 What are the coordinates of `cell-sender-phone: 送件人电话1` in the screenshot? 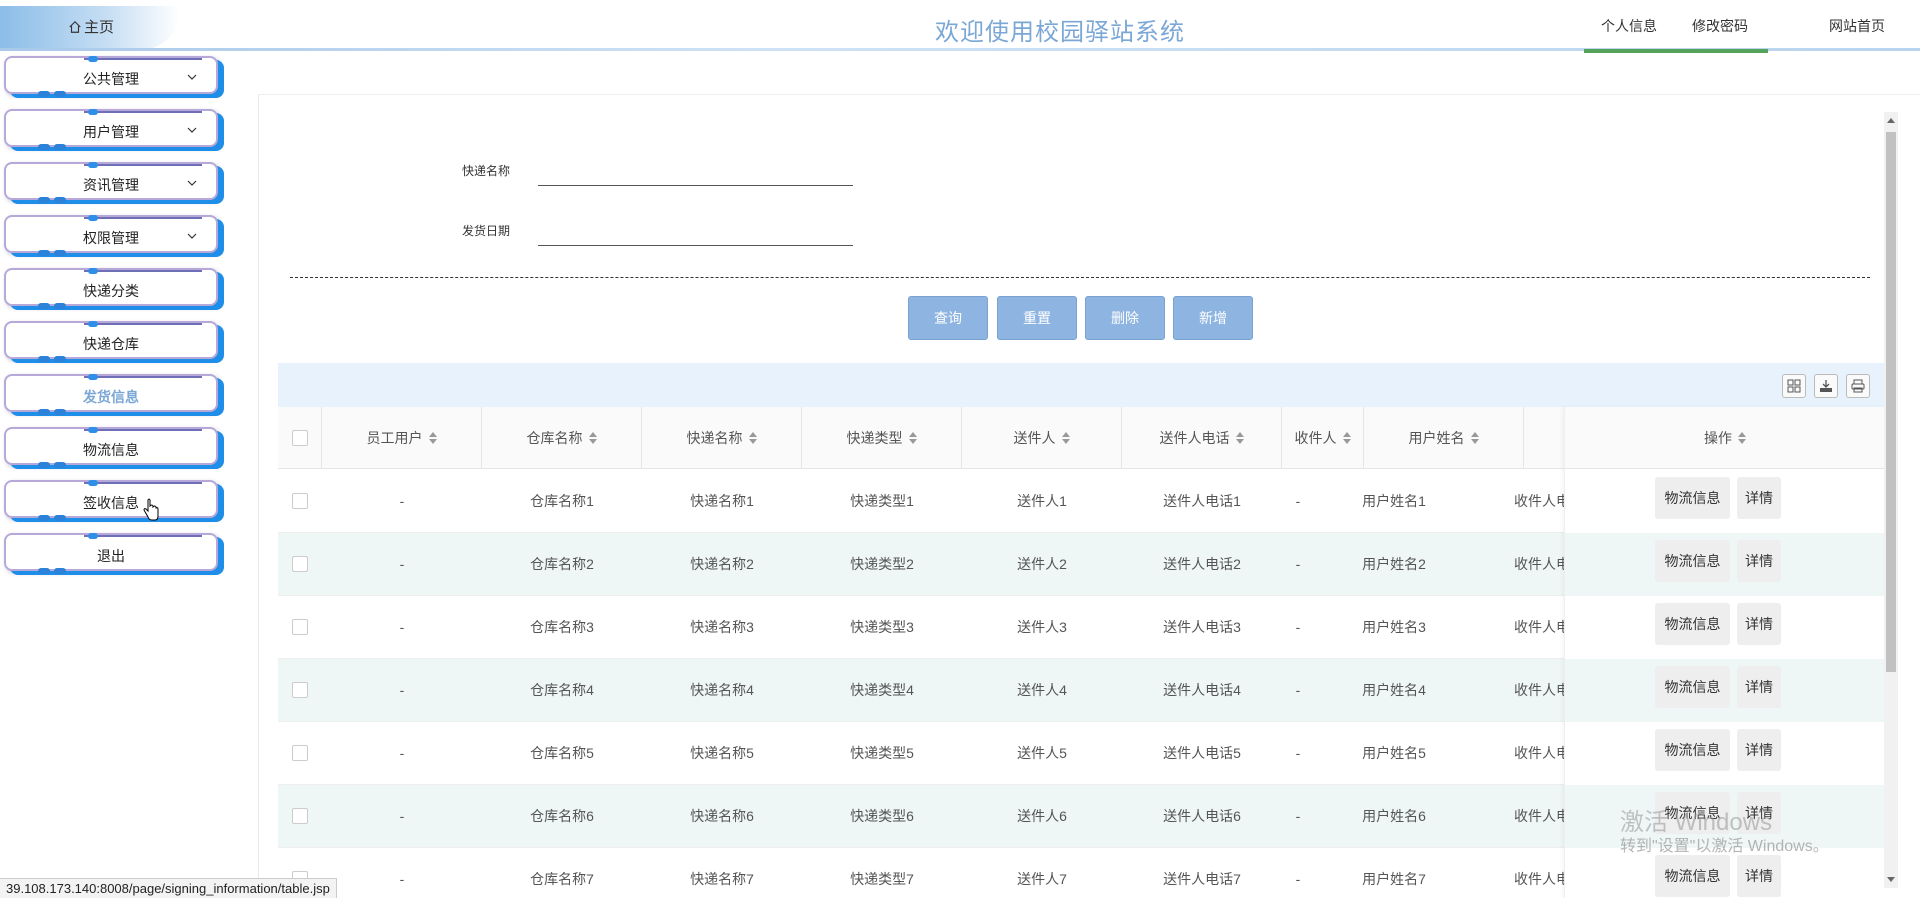 It's located at (1202, 501).